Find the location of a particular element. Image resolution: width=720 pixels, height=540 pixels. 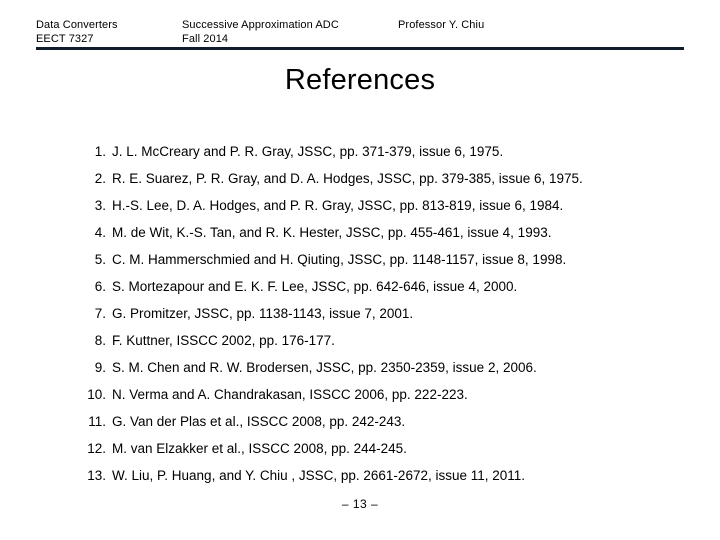

reference-number: 5. is located at coordinates (100, 259).